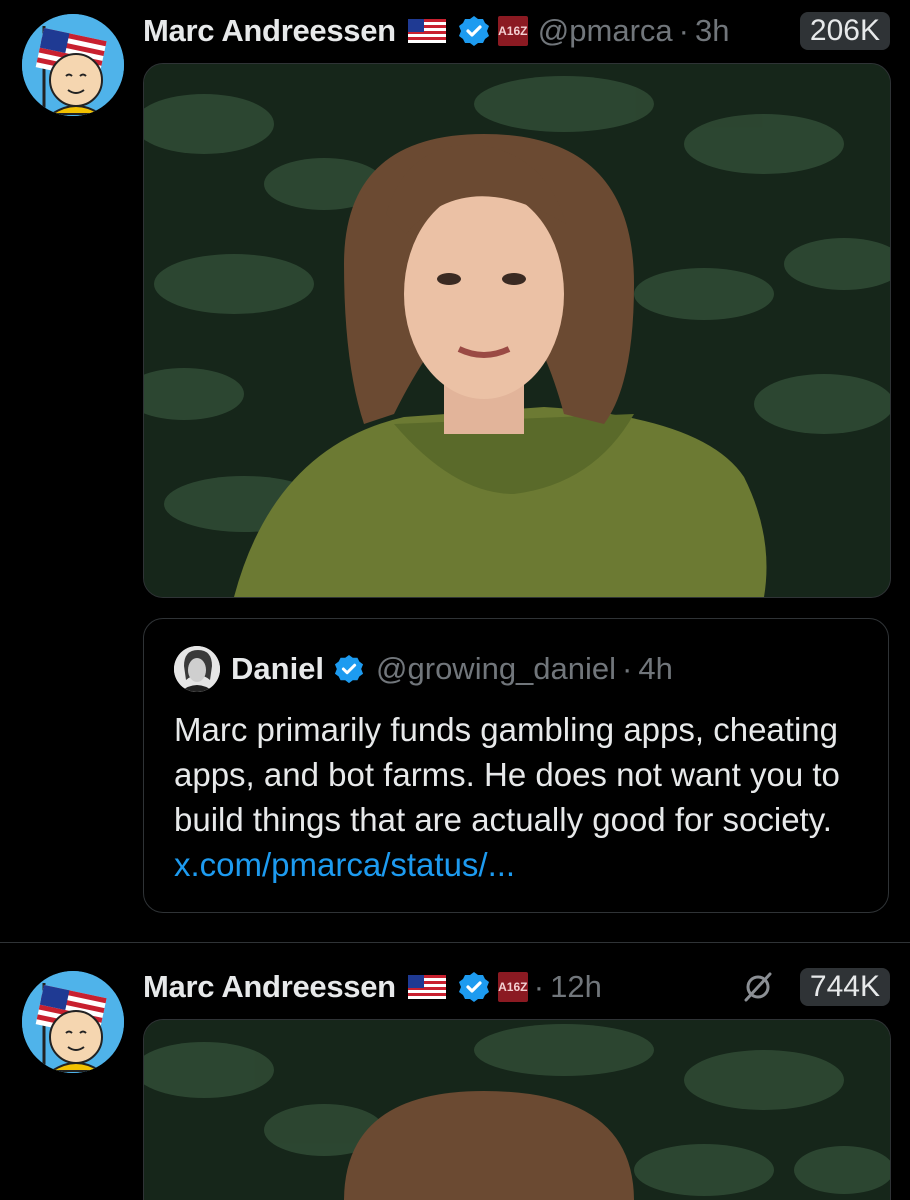 The image size is (910, 1200). I want to click on video-frame-image, so click(517, 1110).